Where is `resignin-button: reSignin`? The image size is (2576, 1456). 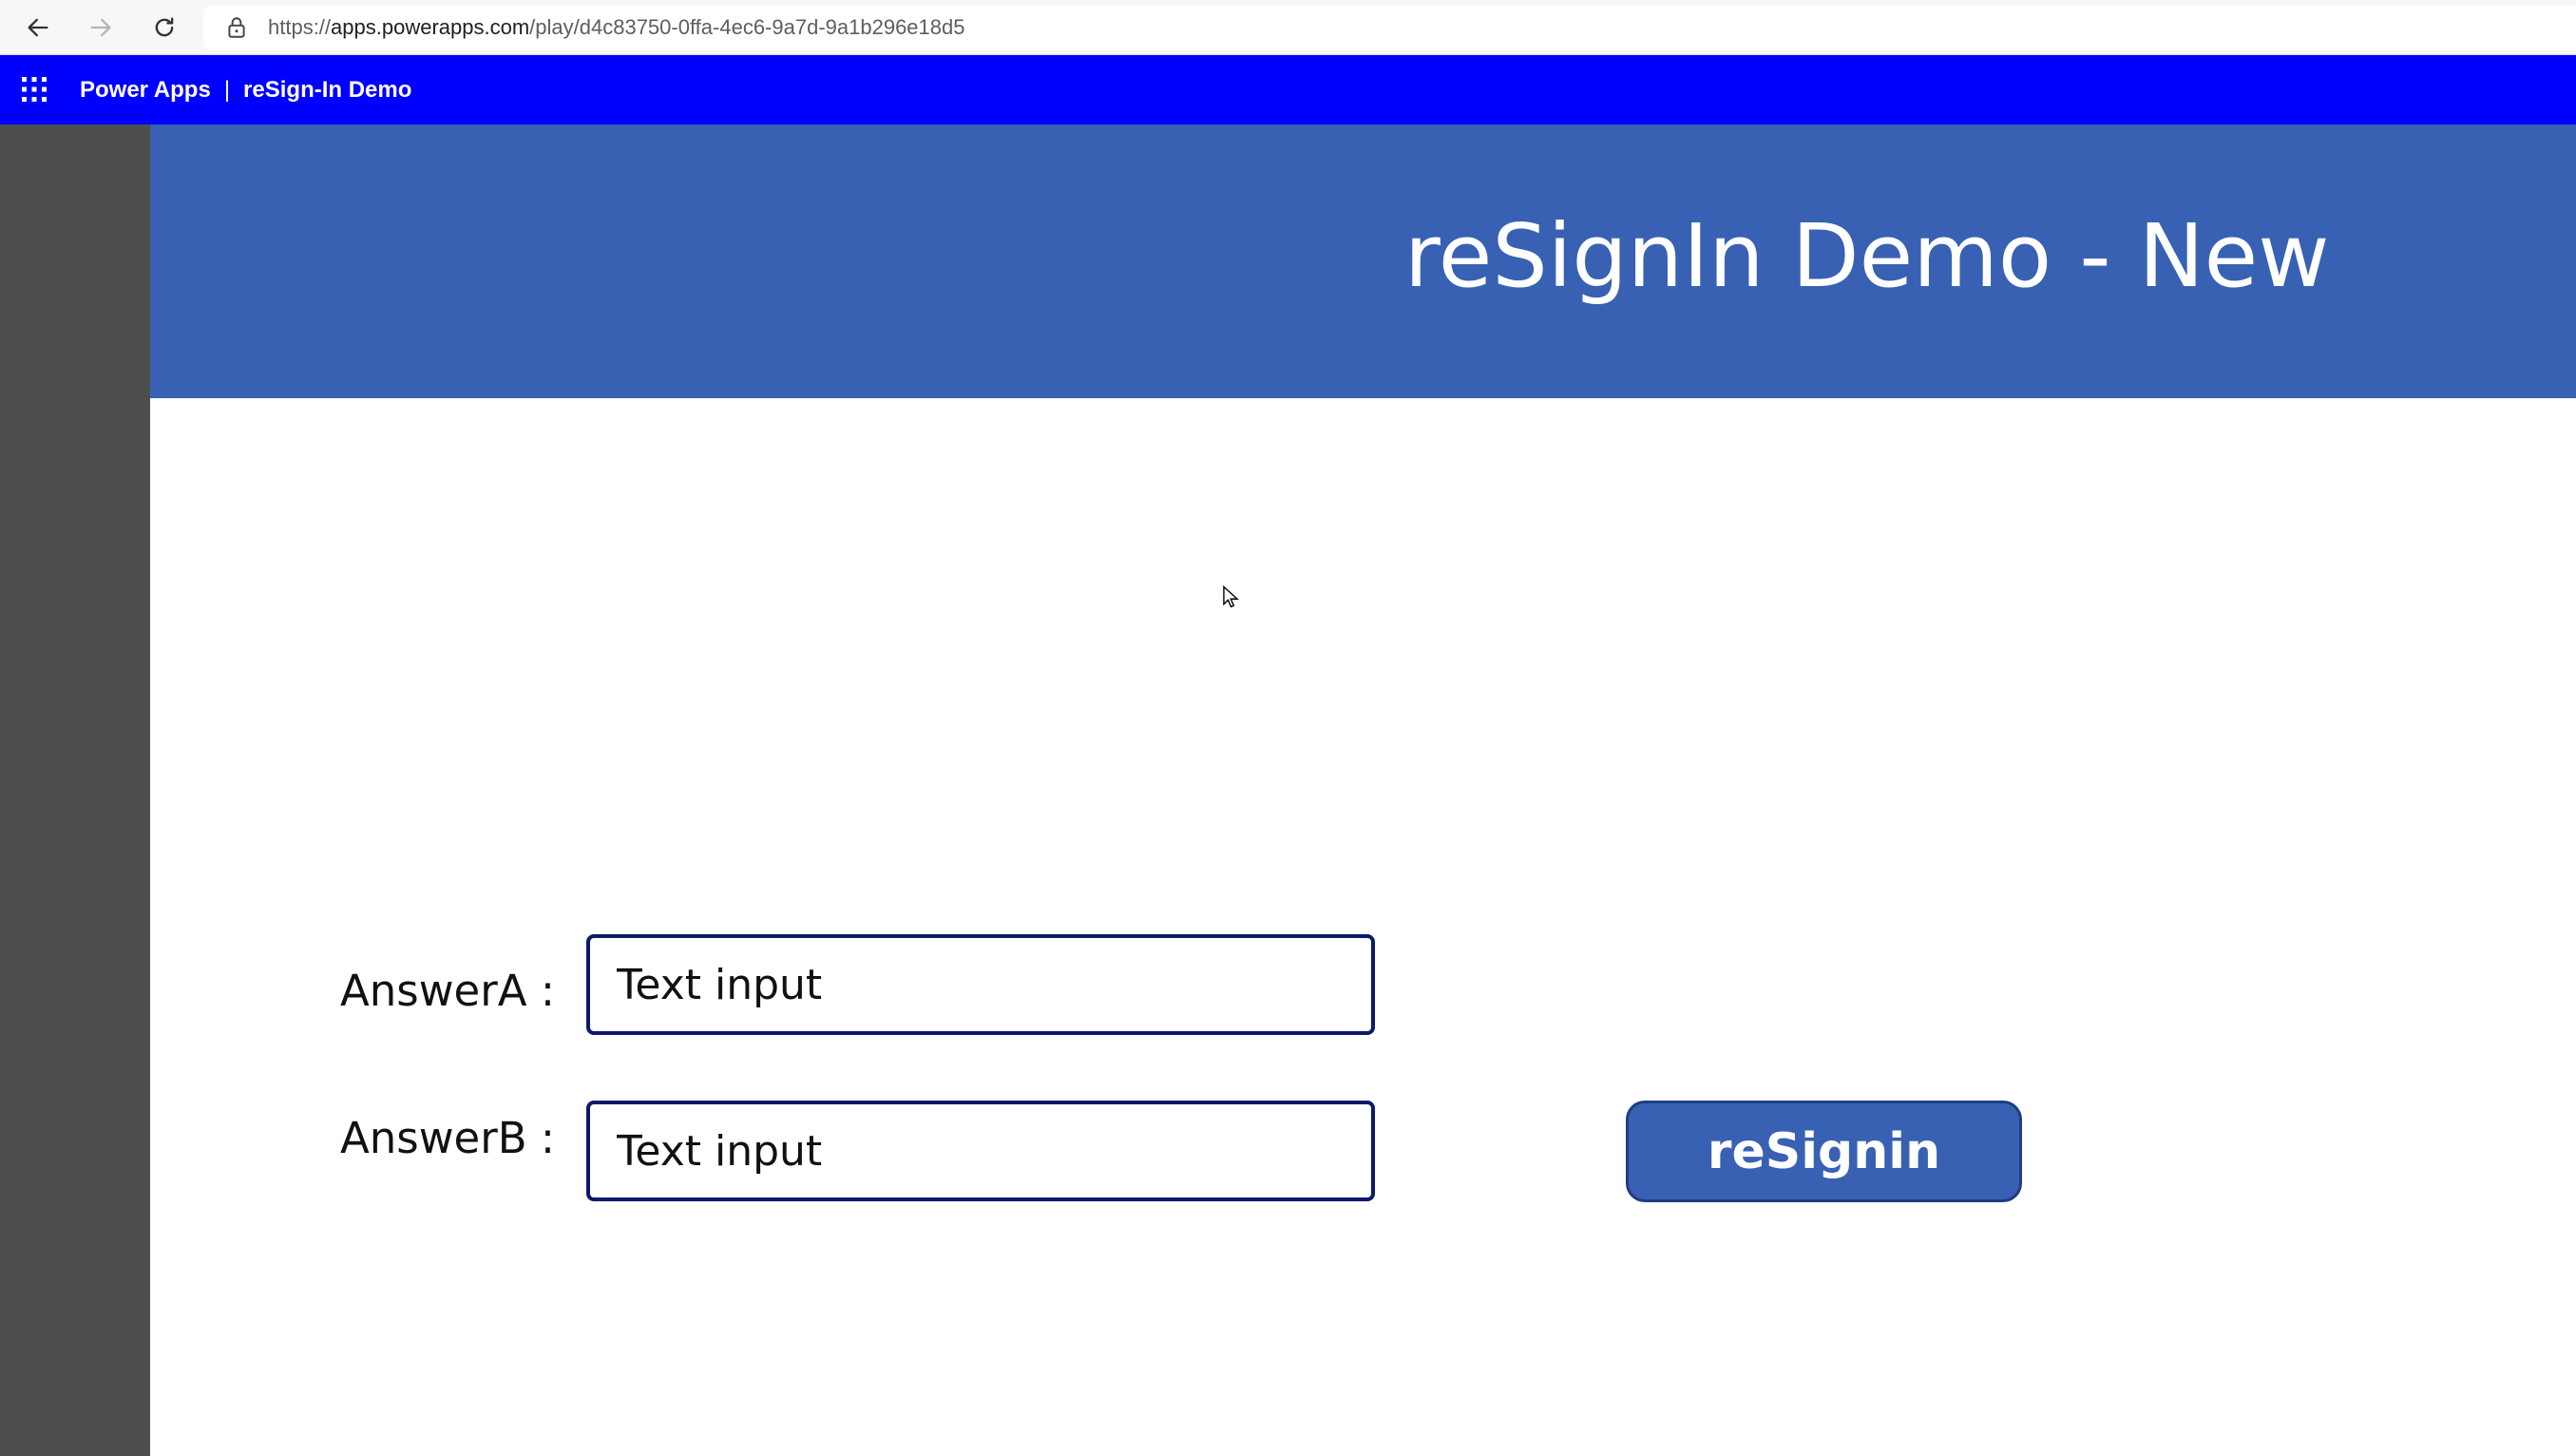
resignin-button: reSignin is located at coordinates (1824, 1151).